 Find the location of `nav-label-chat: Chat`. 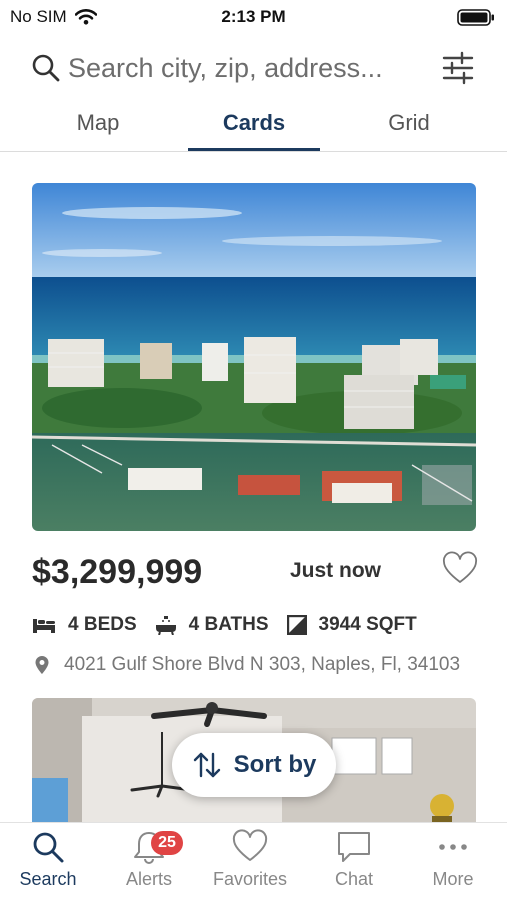

nav-label-chat: Chat is located at coordinates (354, 879).